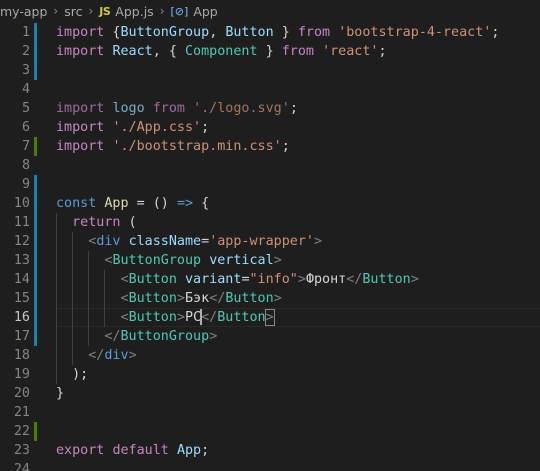  I want to click on javascript-file-icon: JS, so click(105, 11).